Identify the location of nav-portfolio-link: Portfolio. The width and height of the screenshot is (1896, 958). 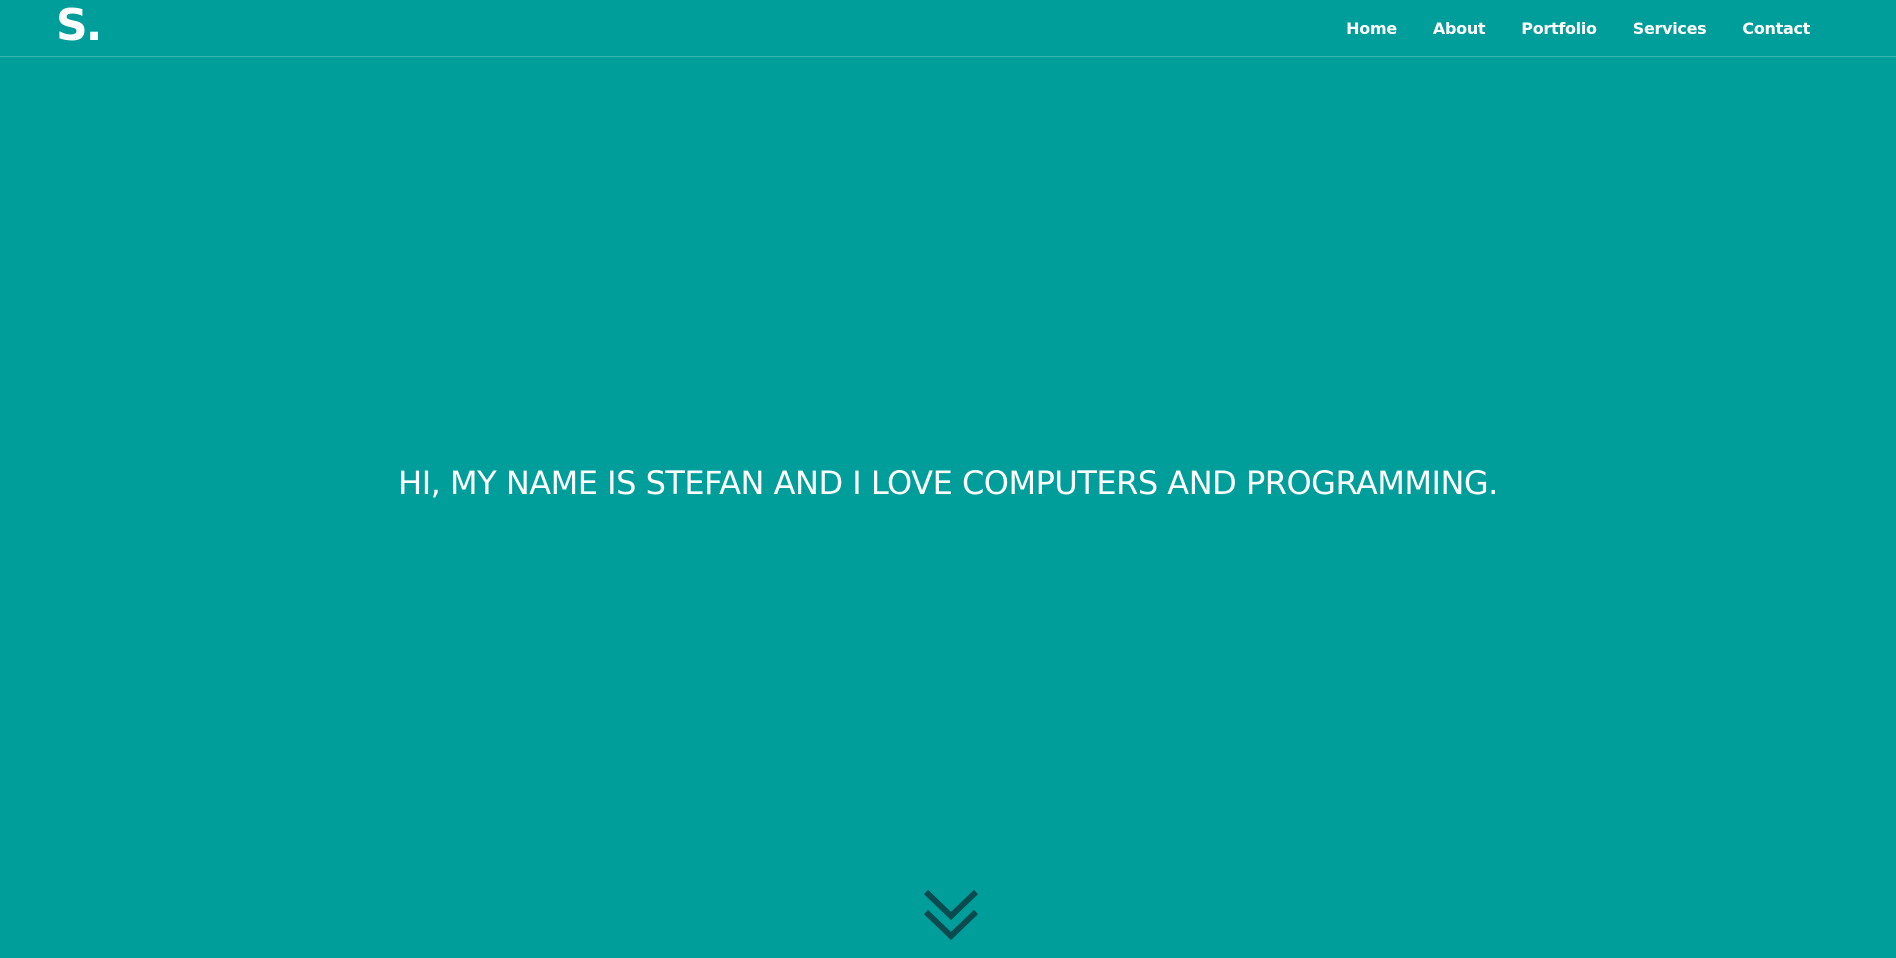
(1559, 28).